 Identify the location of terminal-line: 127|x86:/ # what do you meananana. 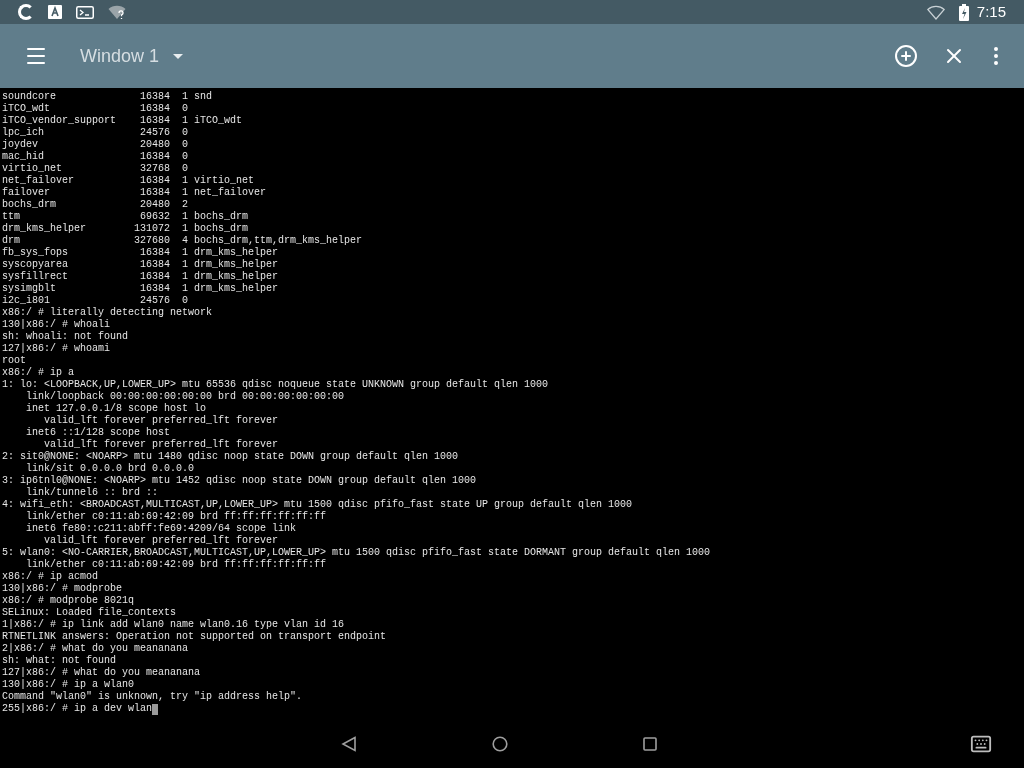
(101, 673).